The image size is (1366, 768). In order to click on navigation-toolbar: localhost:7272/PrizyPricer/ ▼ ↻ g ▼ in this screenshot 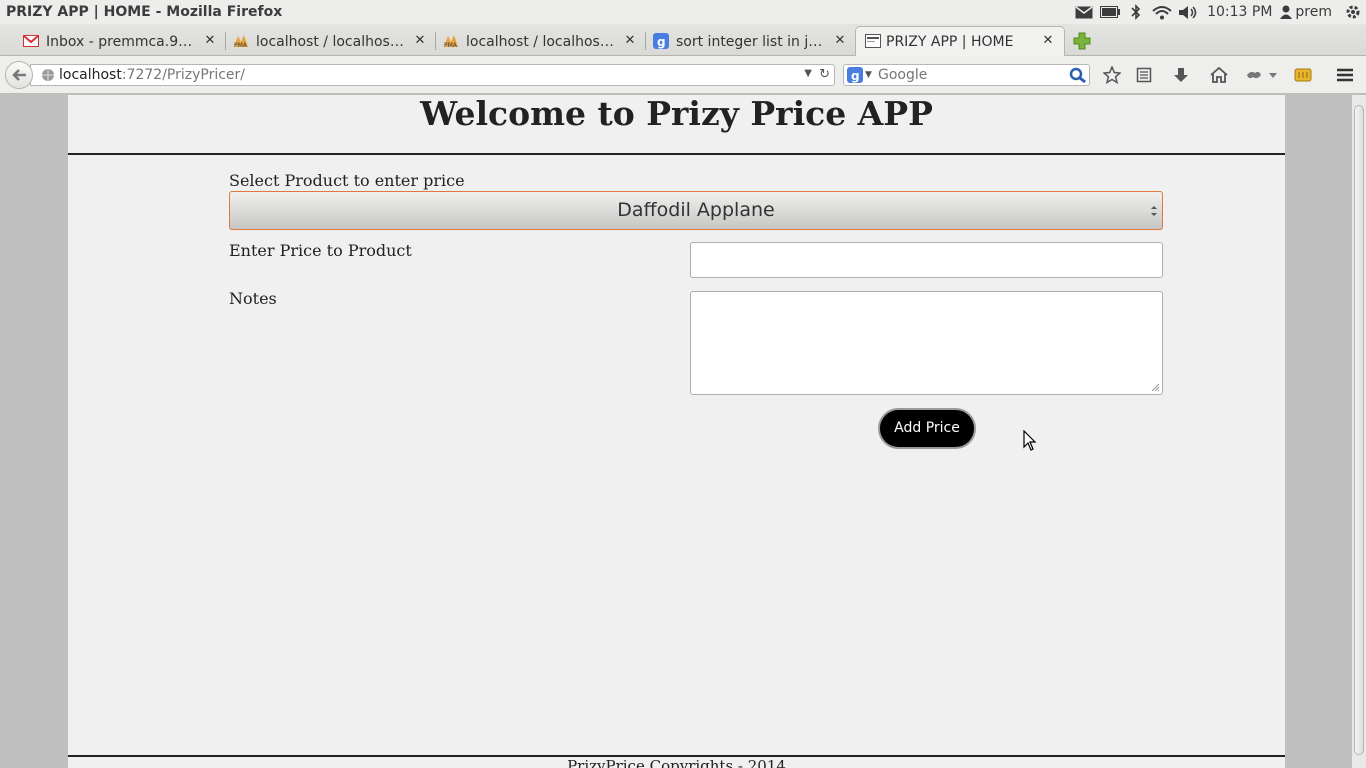, I will do `click(683, 75)`.